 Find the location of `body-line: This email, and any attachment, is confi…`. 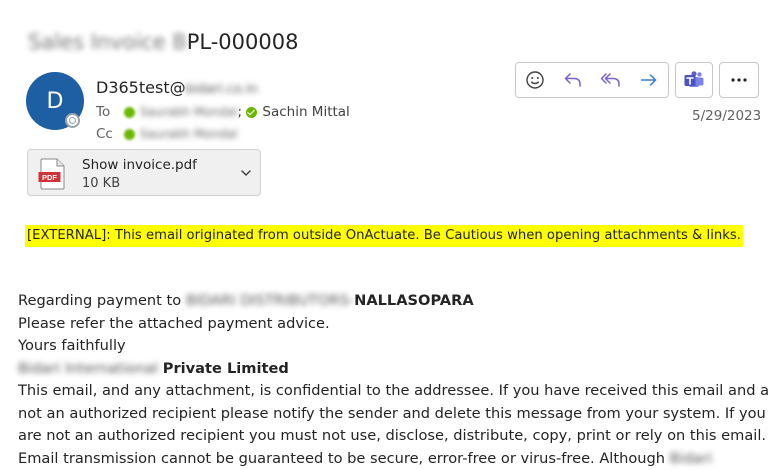

body-line: This email, and any attachment, is confi… is located at coordinates (390, 391).